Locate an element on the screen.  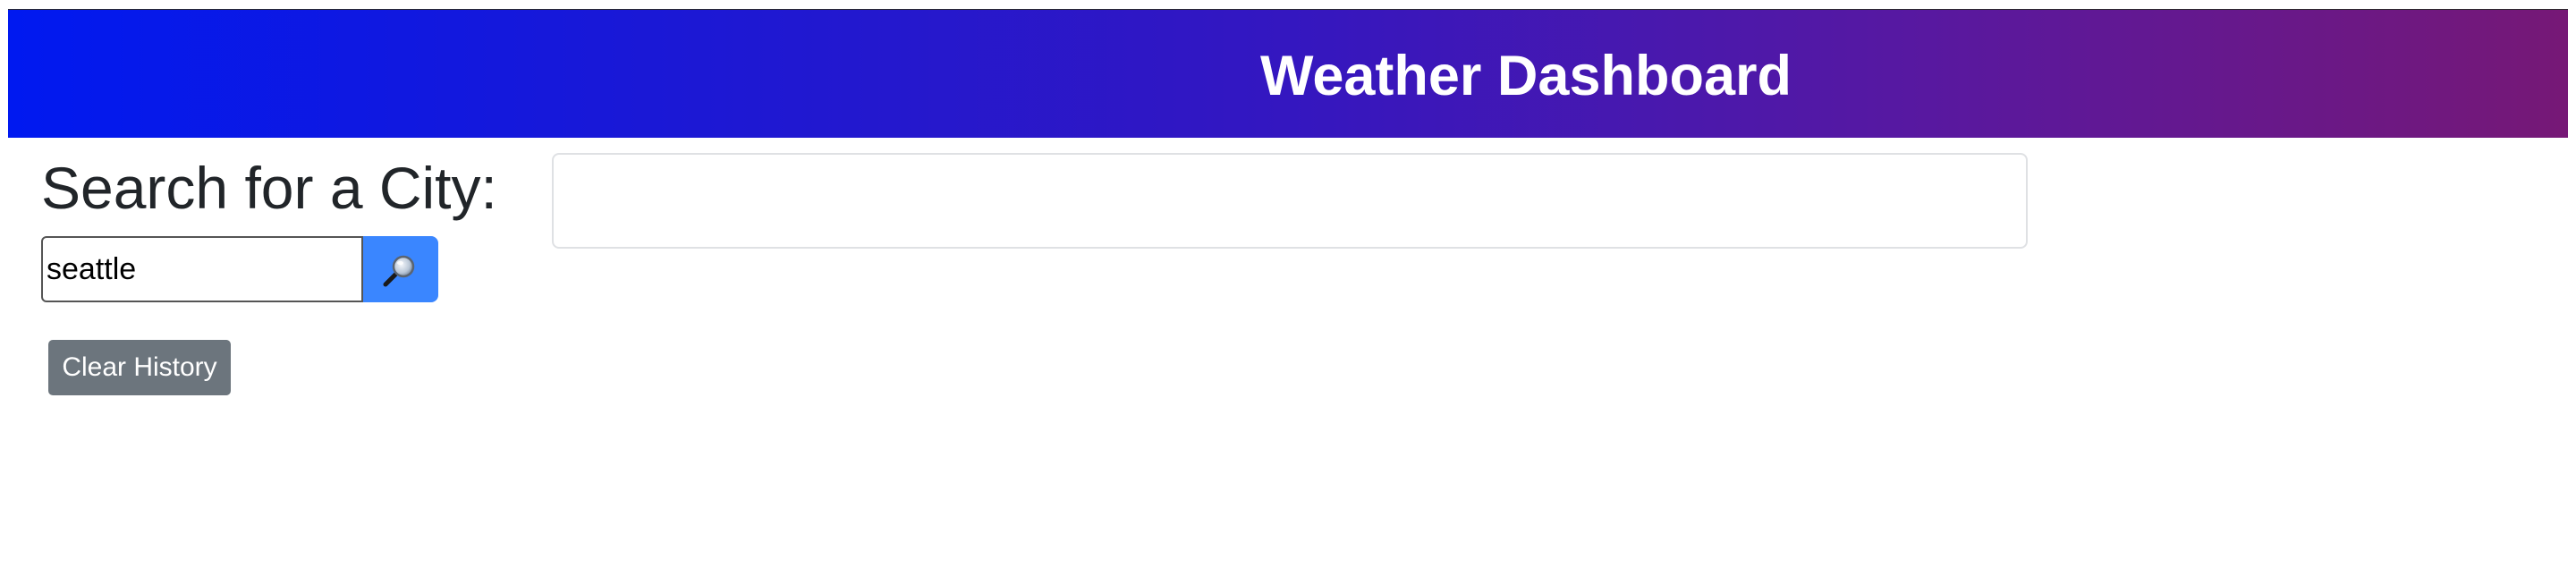
clear-history-button: Clear History is located at coordinates (139, 367).